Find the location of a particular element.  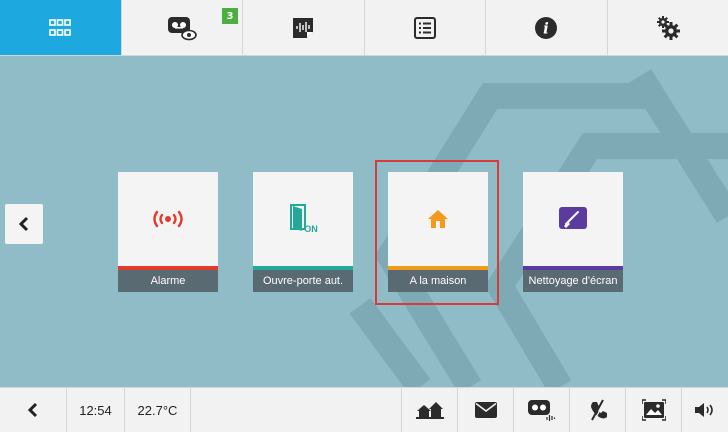

home-automation-status is located at coordinates (430, 409).